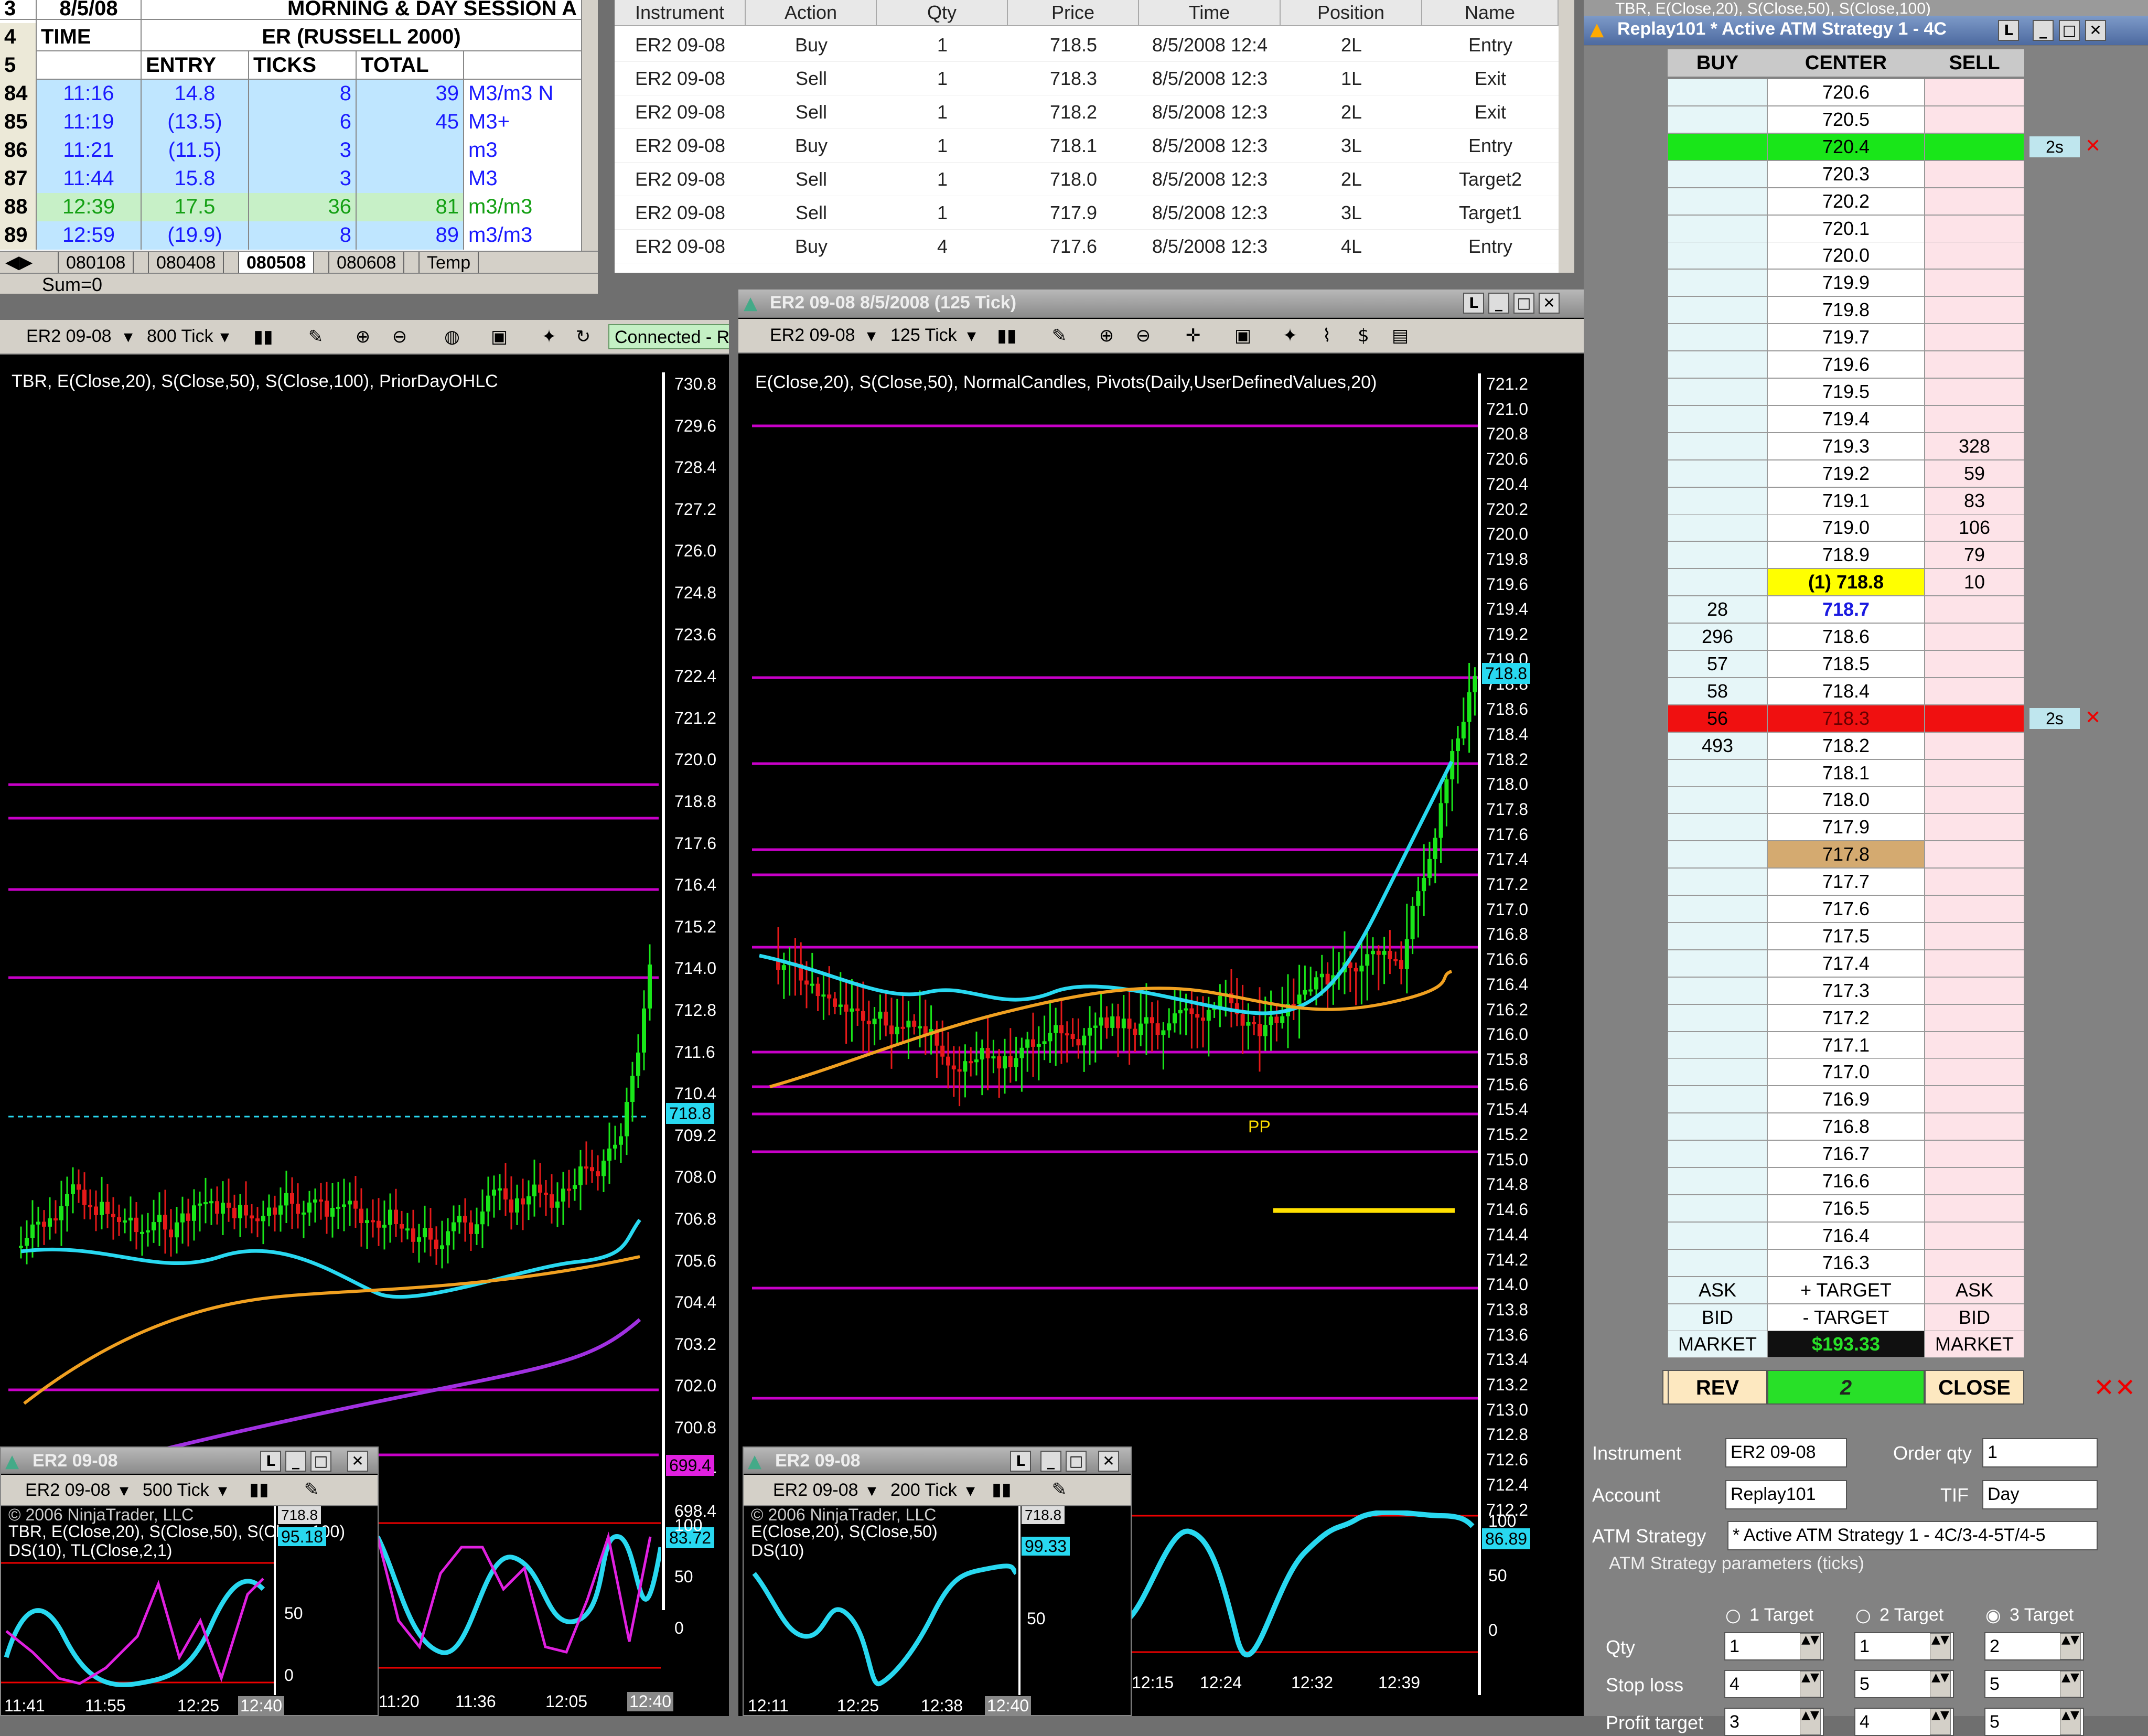 This screenshot has height=1736, width=2148. Describe the element at coordinates (1490, 78) in the screenshot. I see `execution-cell: Exit` at that location.